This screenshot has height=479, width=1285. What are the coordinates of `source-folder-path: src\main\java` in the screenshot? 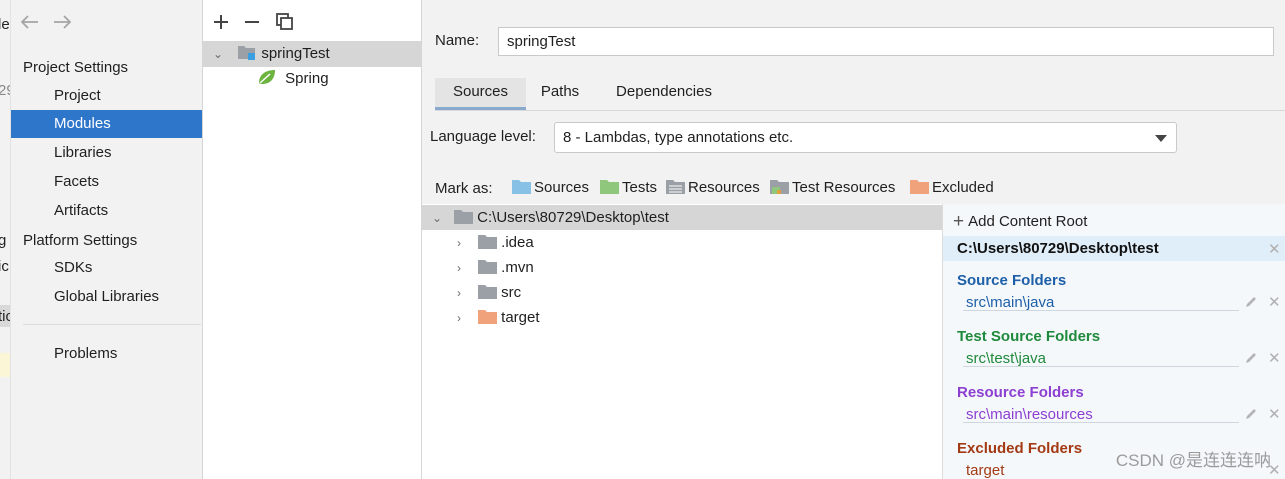 It's located at (1010, 302).